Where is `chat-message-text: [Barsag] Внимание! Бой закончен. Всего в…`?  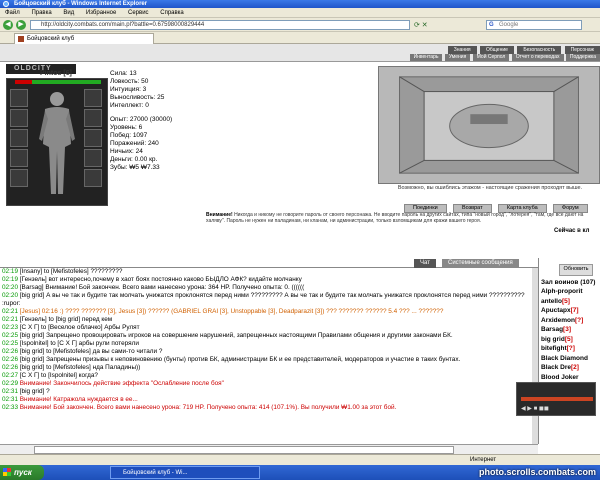
chat-message-text: [Barsag] Внимание! Бой закончен. Всего в… is located at coordinates (162, 287).